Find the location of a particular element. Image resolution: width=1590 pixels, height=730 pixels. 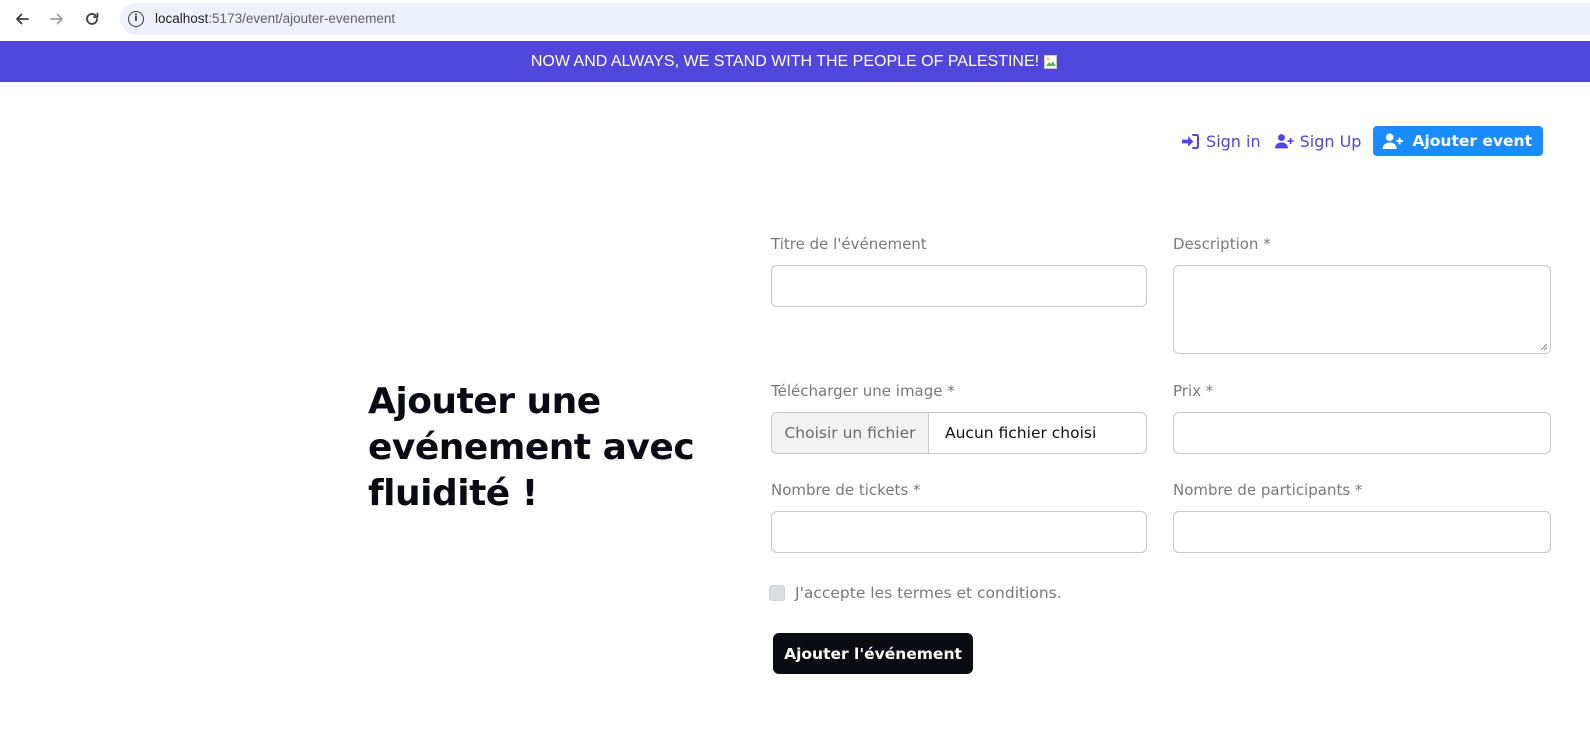

submit-event-button: Ajouter l'événement is located at coordinates (873, 653).